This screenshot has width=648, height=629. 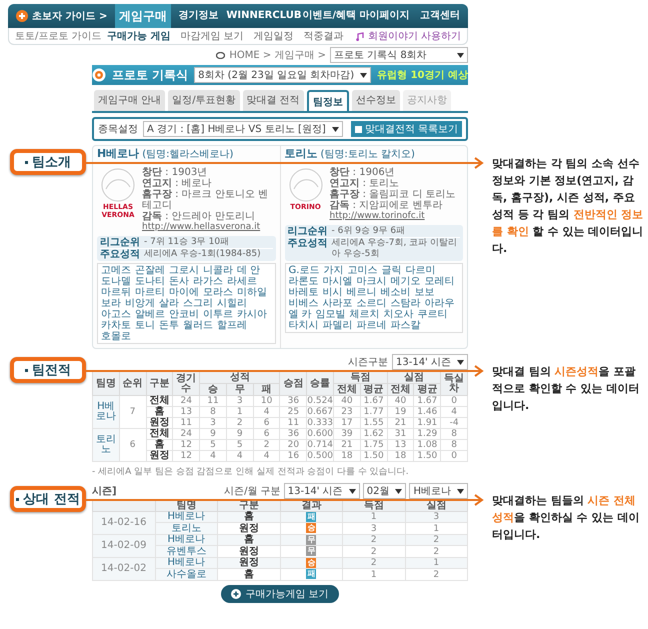 I want to click on player-name: 엘 카, so click(x=300, y=314).